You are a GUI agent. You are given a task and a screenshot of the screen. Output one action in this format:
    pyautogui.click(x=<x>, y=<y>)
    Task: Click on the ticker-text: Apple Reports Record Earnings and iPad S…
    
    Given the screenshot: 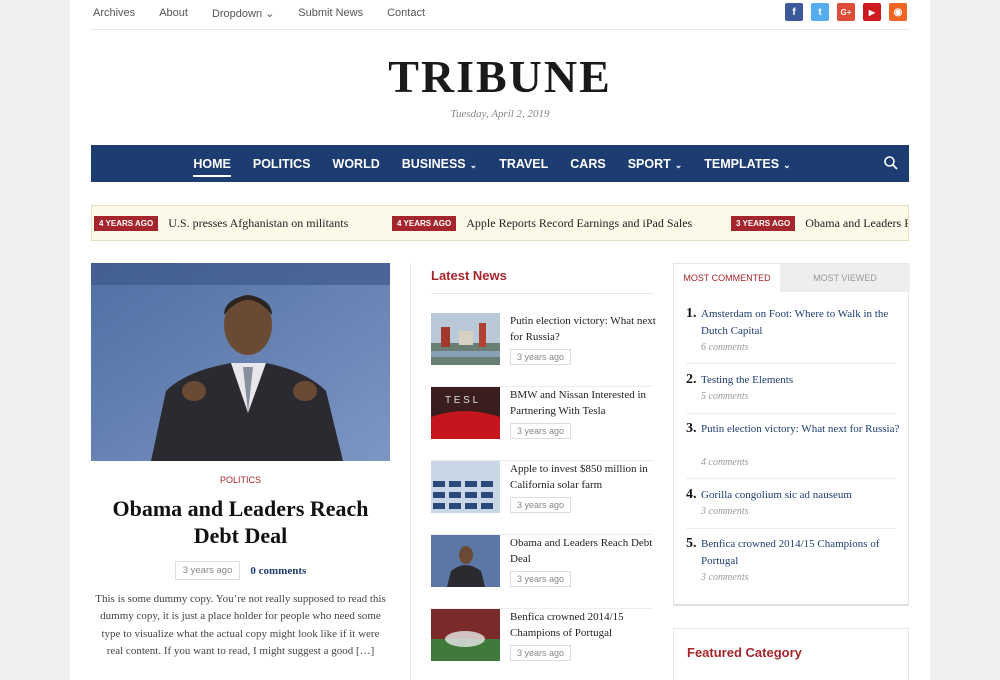 What is the action you would take?
    pyautogui.click(x=579, y=223)
    